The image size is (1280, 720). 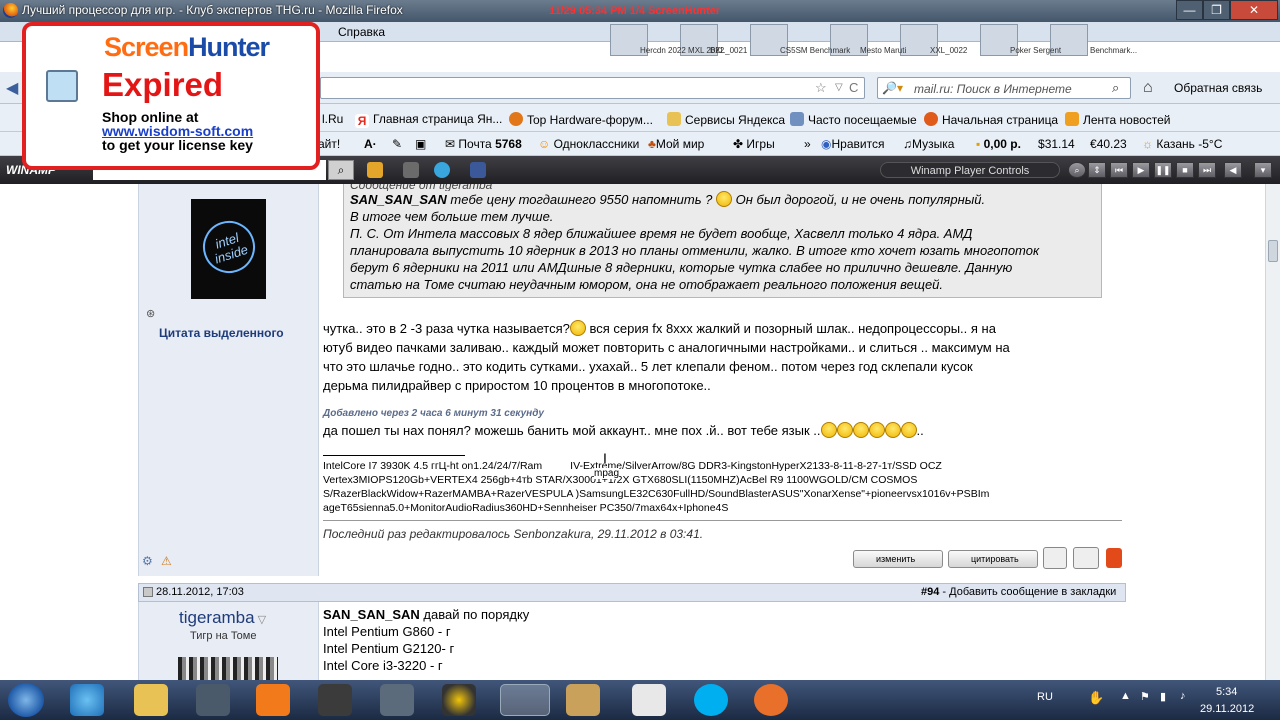 I want to click on winamp-options-button: ▾, so click(x=1263, y=170).